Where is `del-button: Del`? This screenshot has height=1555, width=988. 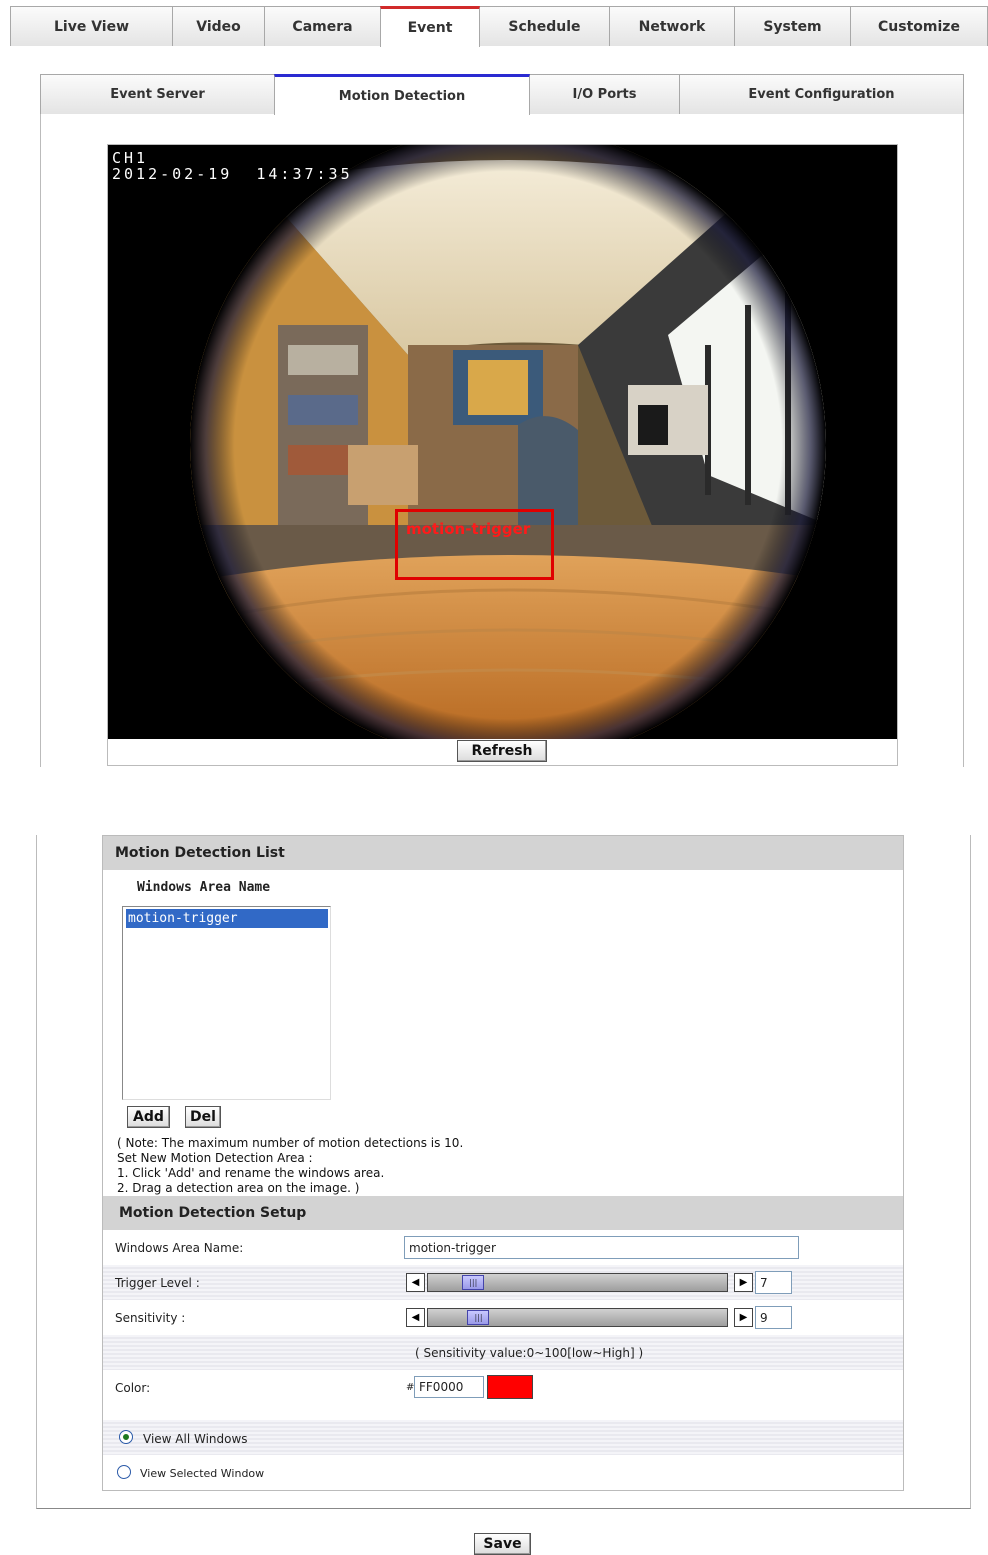 del-button: Del is located at coordinates (203, 1117).